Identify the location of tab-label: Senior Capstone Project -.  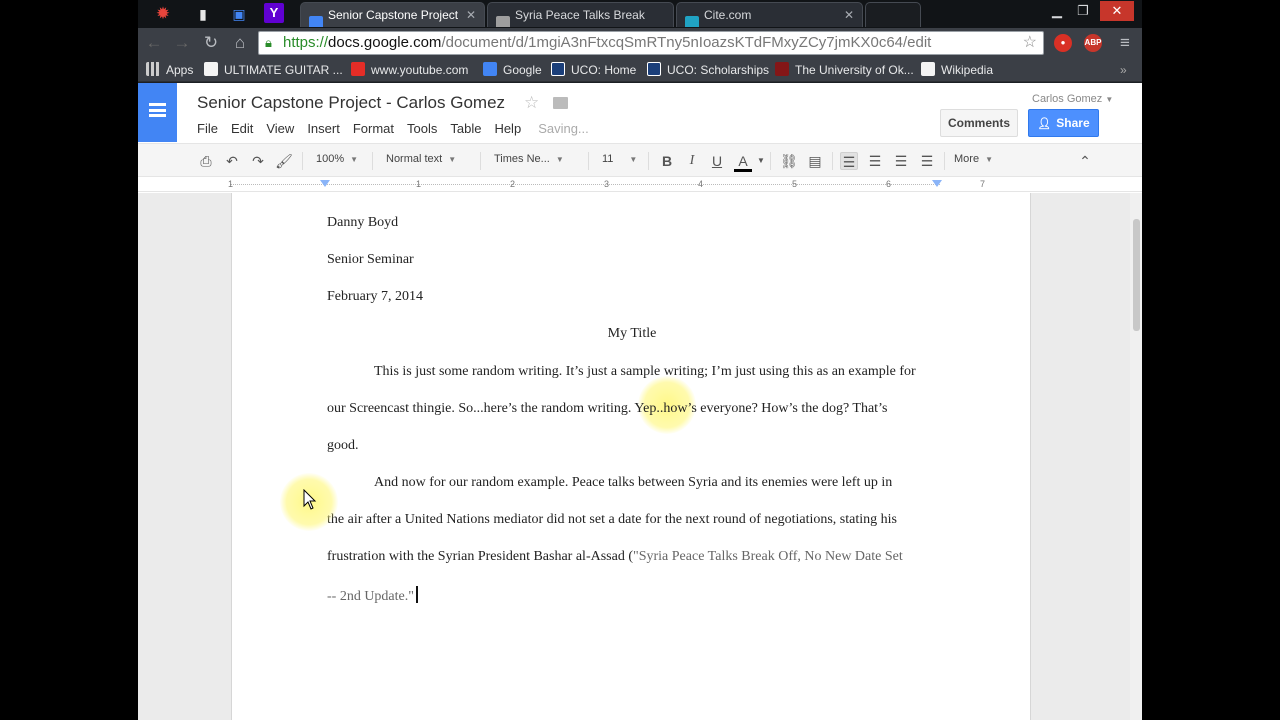
(393, 15).